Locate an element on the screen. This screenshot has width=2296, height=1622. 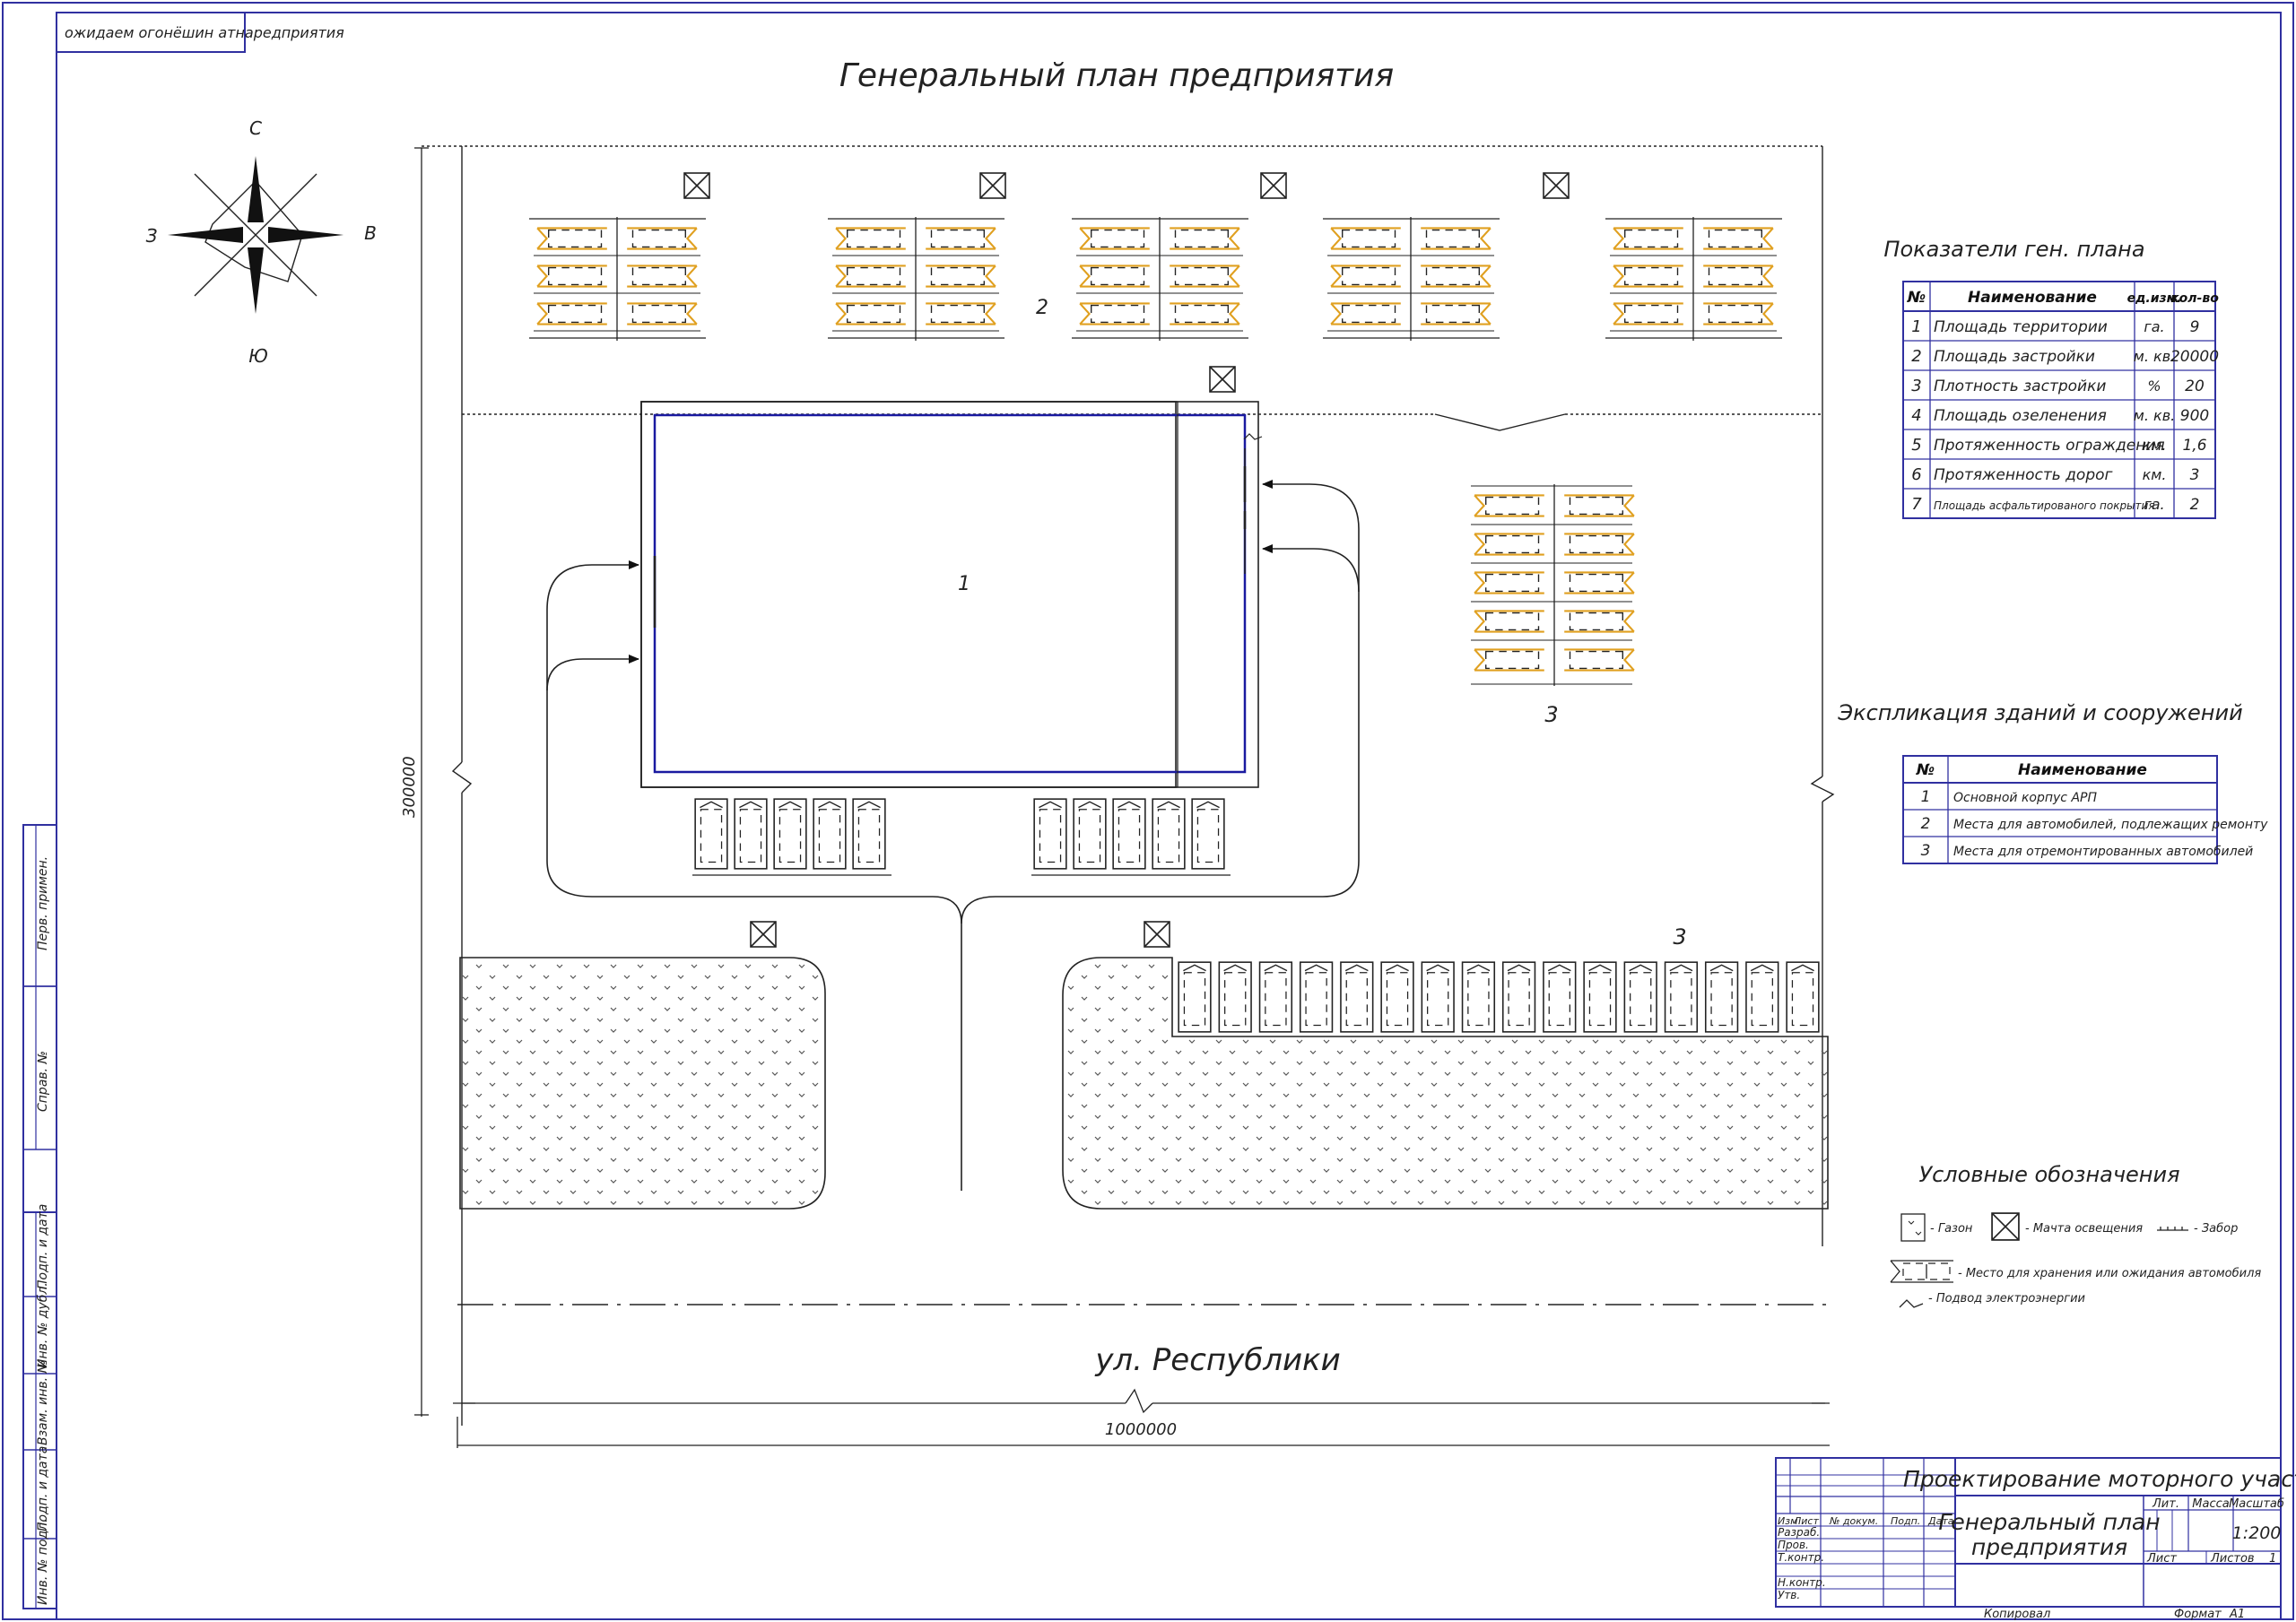
compass-north: С is located at coordinates (255, 128).